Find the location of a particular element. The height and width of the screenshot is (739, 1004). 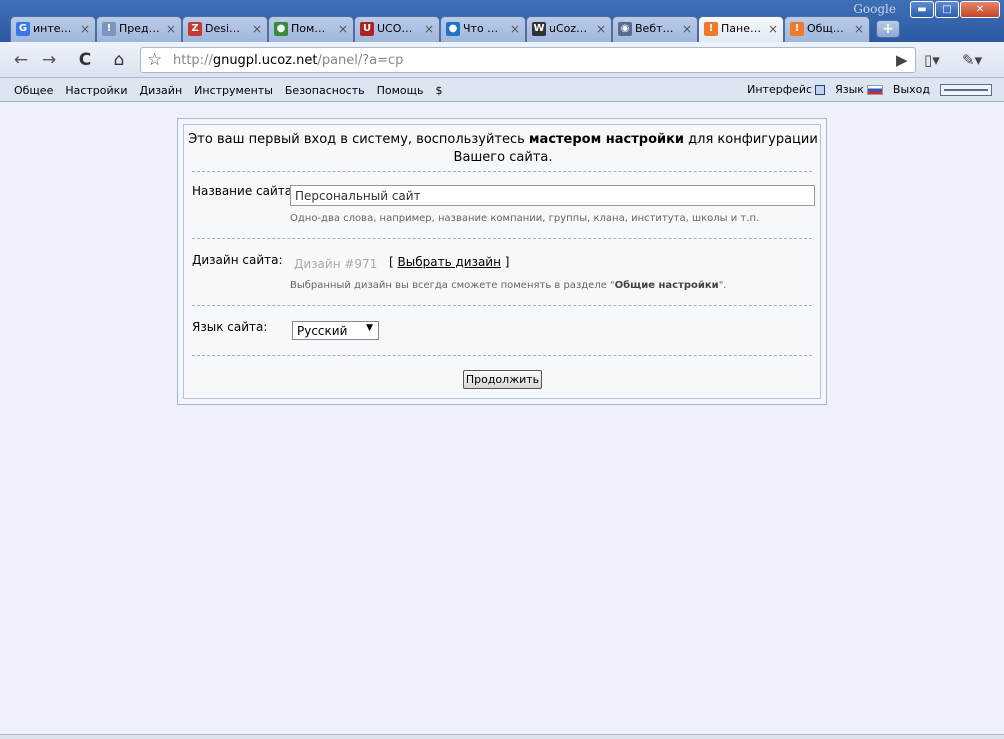

intro-bold: мастером настройки is located at coordinates (606, 139).